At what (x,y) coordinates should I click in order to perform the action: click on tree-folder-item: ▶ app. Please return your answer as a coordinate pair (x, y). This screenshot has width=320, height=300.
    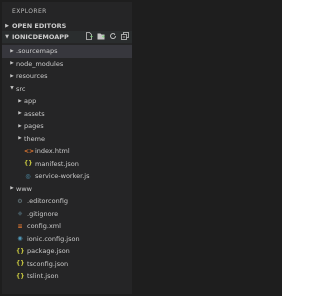
    Looking at the image, I should click on (67, 101).